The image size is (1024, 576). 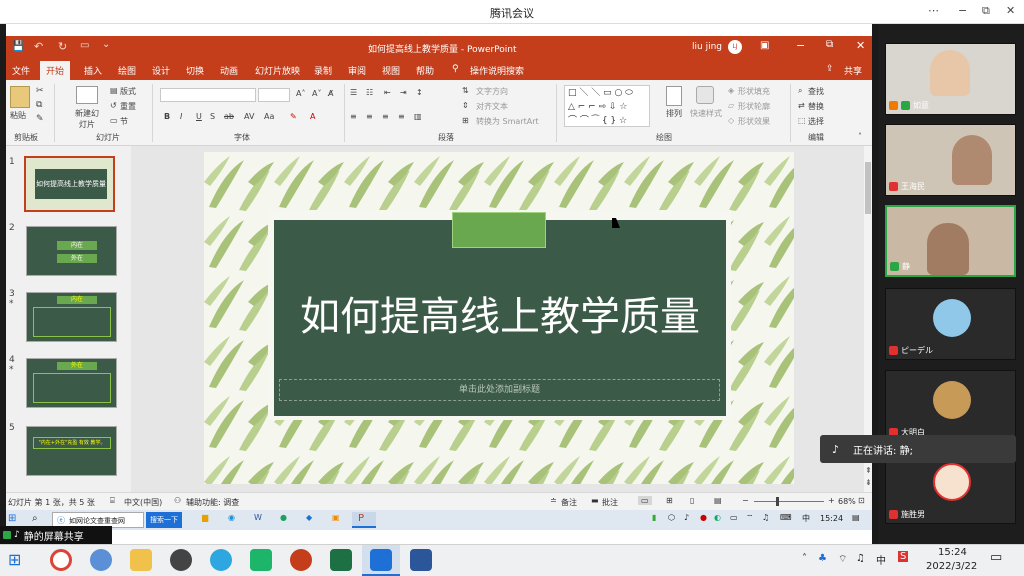 What do you see at coordinates (950, 324) in the screenshot?
I see `video-tile-4: ピーデル` at bounding box center [950, 324].